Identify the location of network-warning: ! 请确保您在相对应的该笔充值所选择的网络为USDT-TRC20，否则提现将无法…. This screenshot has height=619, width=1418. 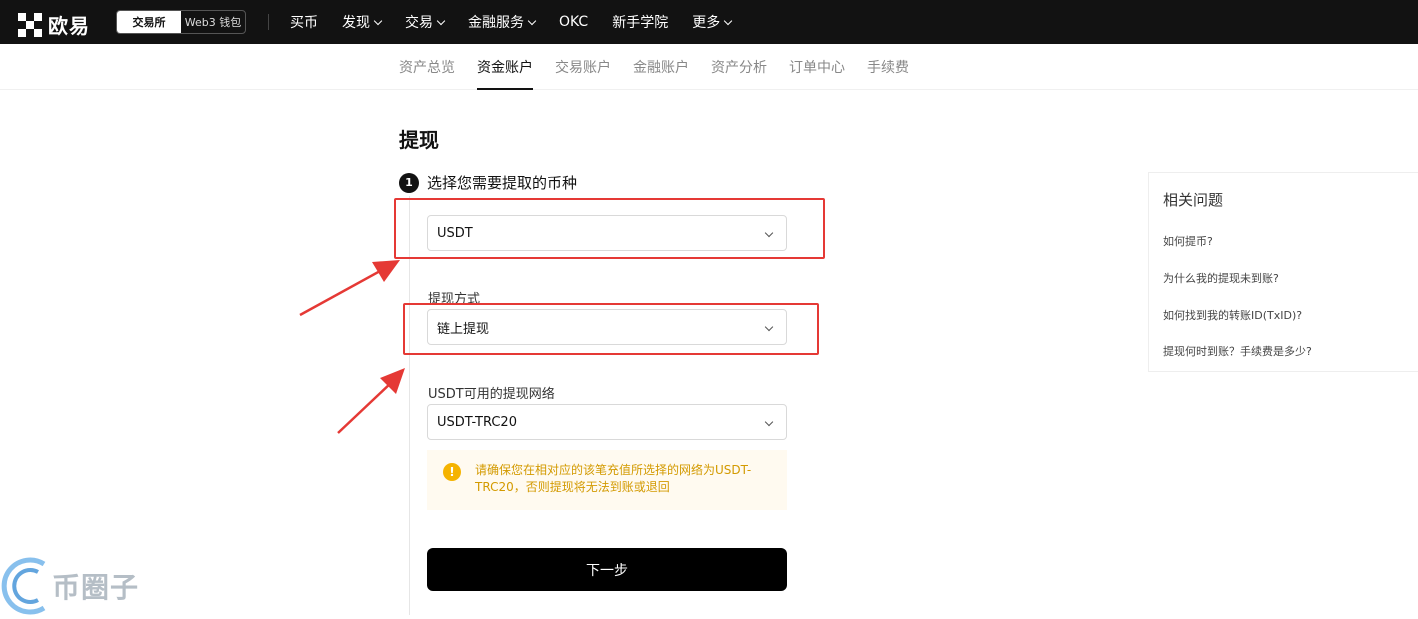
(607, 480).